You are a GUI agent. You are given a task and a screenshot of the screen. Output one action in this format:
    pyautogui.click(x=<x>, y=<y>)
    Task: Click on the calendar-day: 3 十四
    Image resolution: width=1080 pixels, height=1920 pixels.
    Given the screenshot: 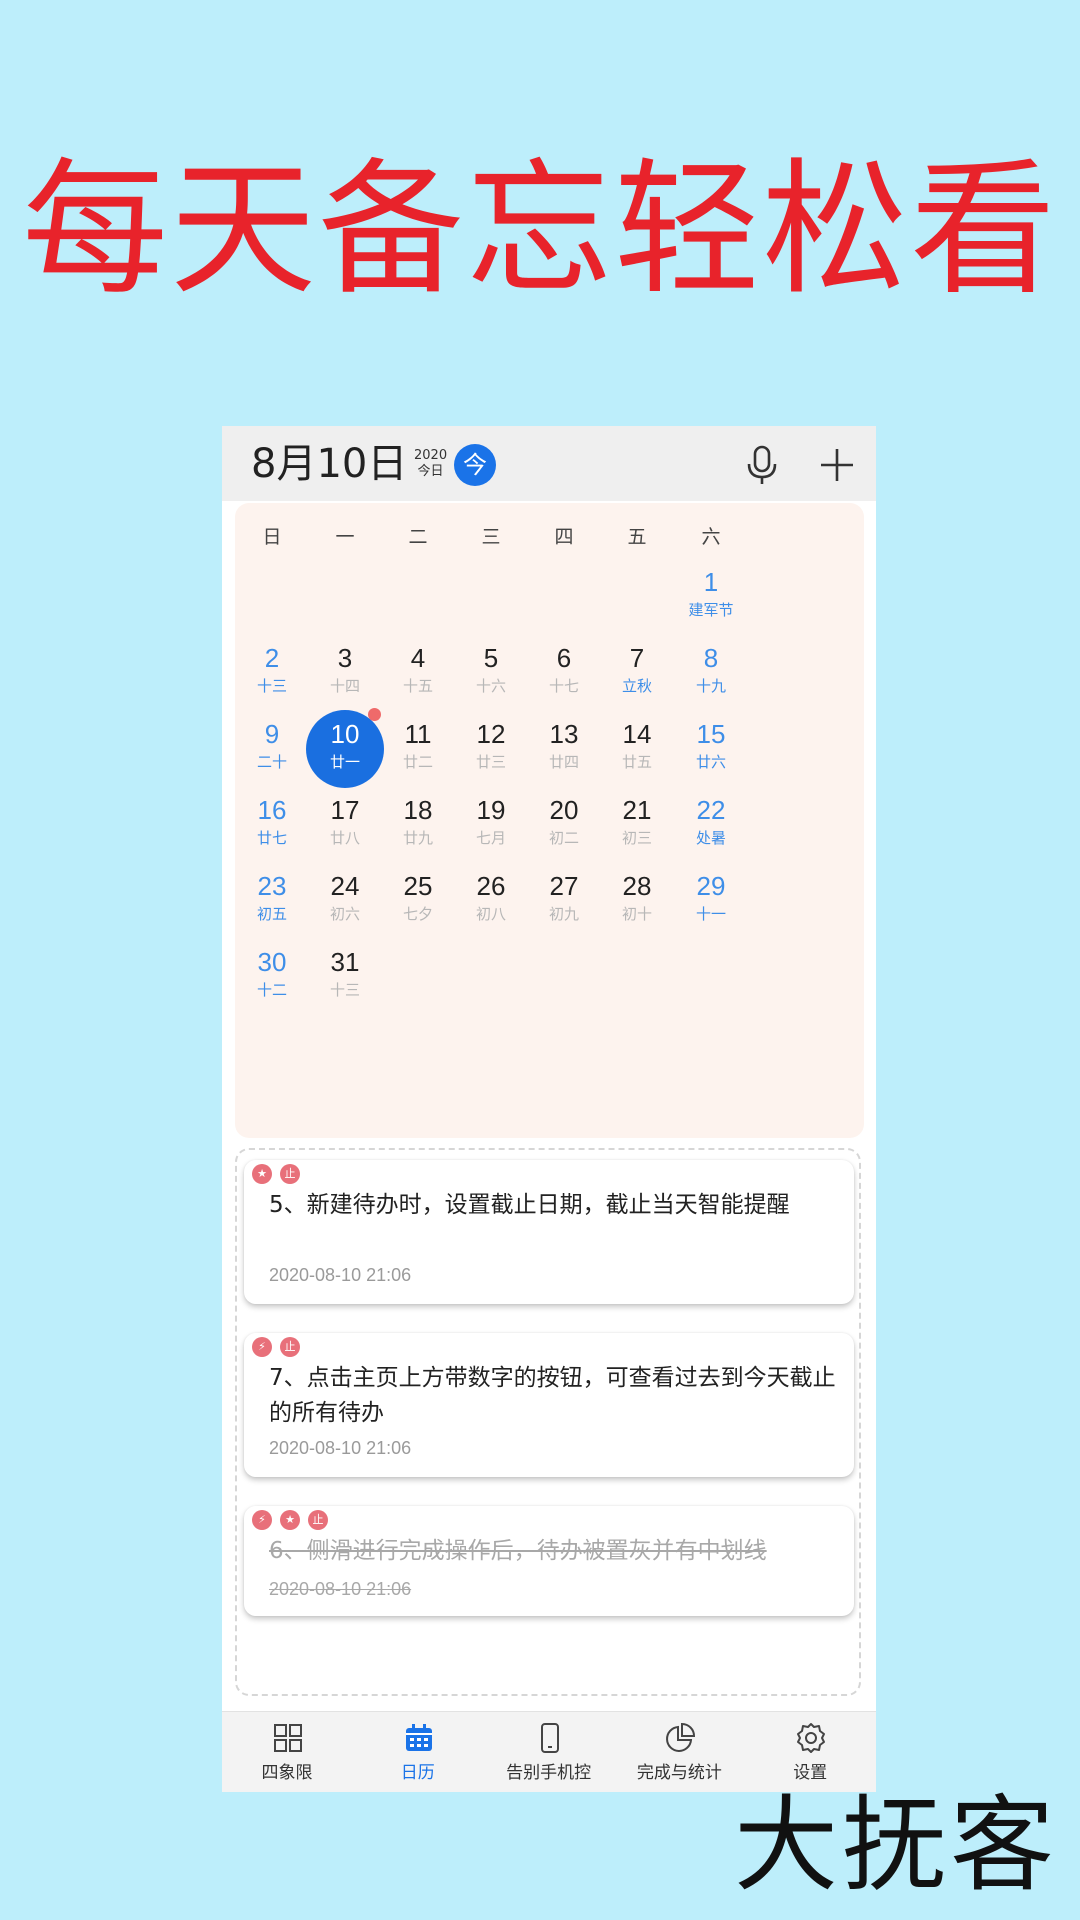 What is the action you would take?
    pyautogui.click(x=345, y=677)
    